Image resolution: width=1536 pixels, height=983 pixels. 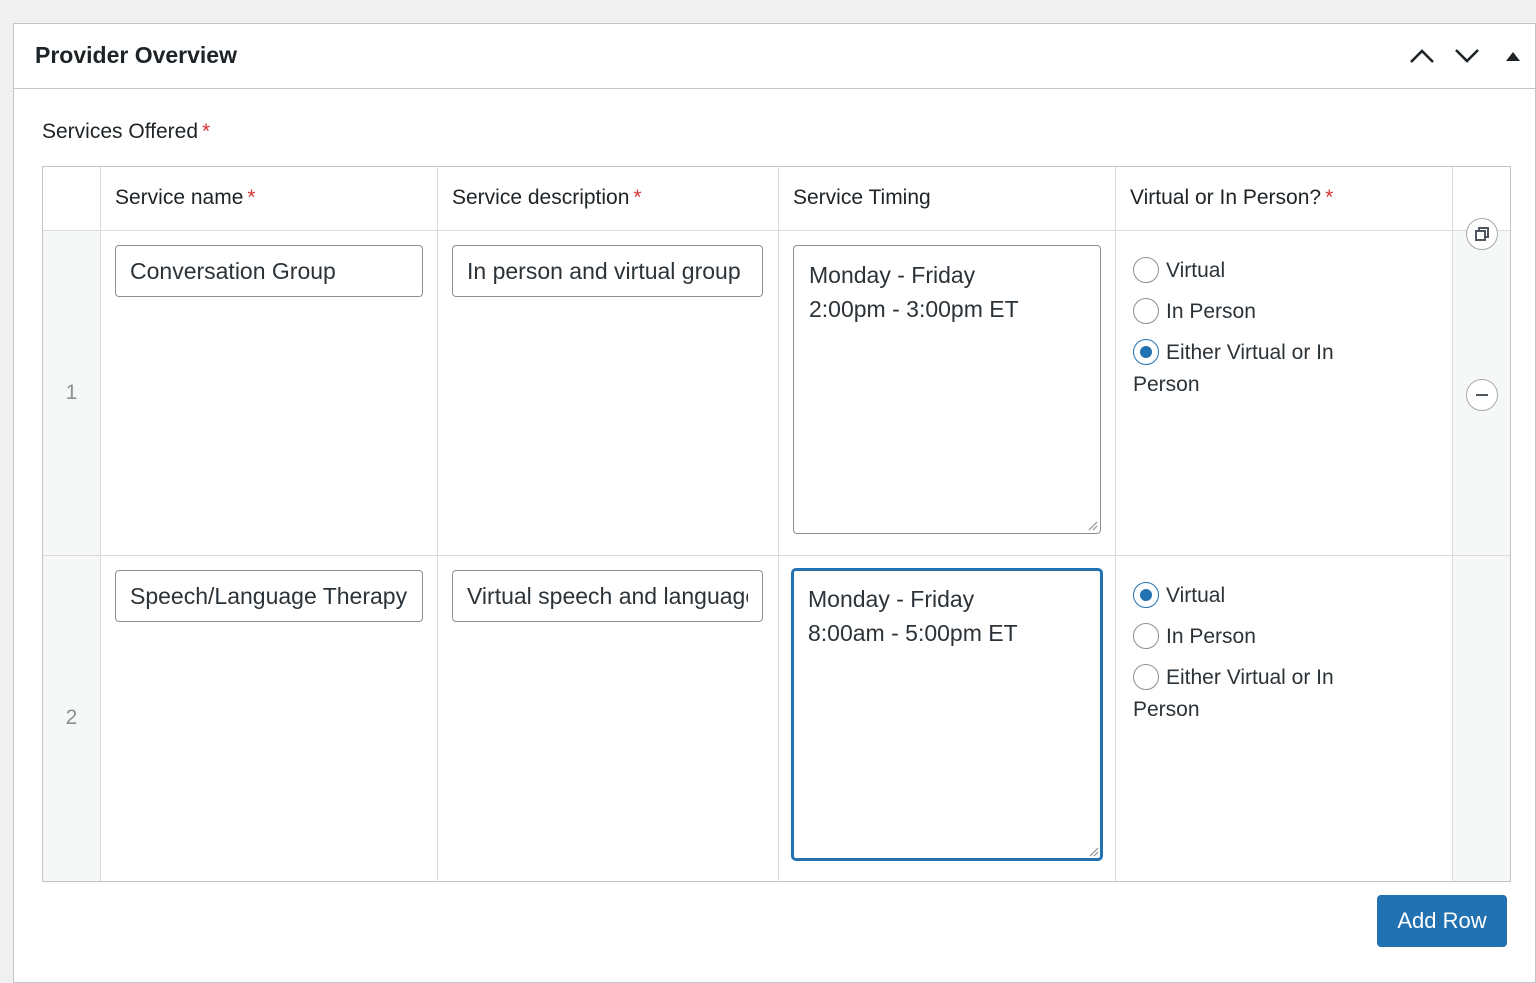 I want to click on service-timing-wrapper: Monday - Friday 8:00am - 5:00pm ET, so click(x=947, y=714).